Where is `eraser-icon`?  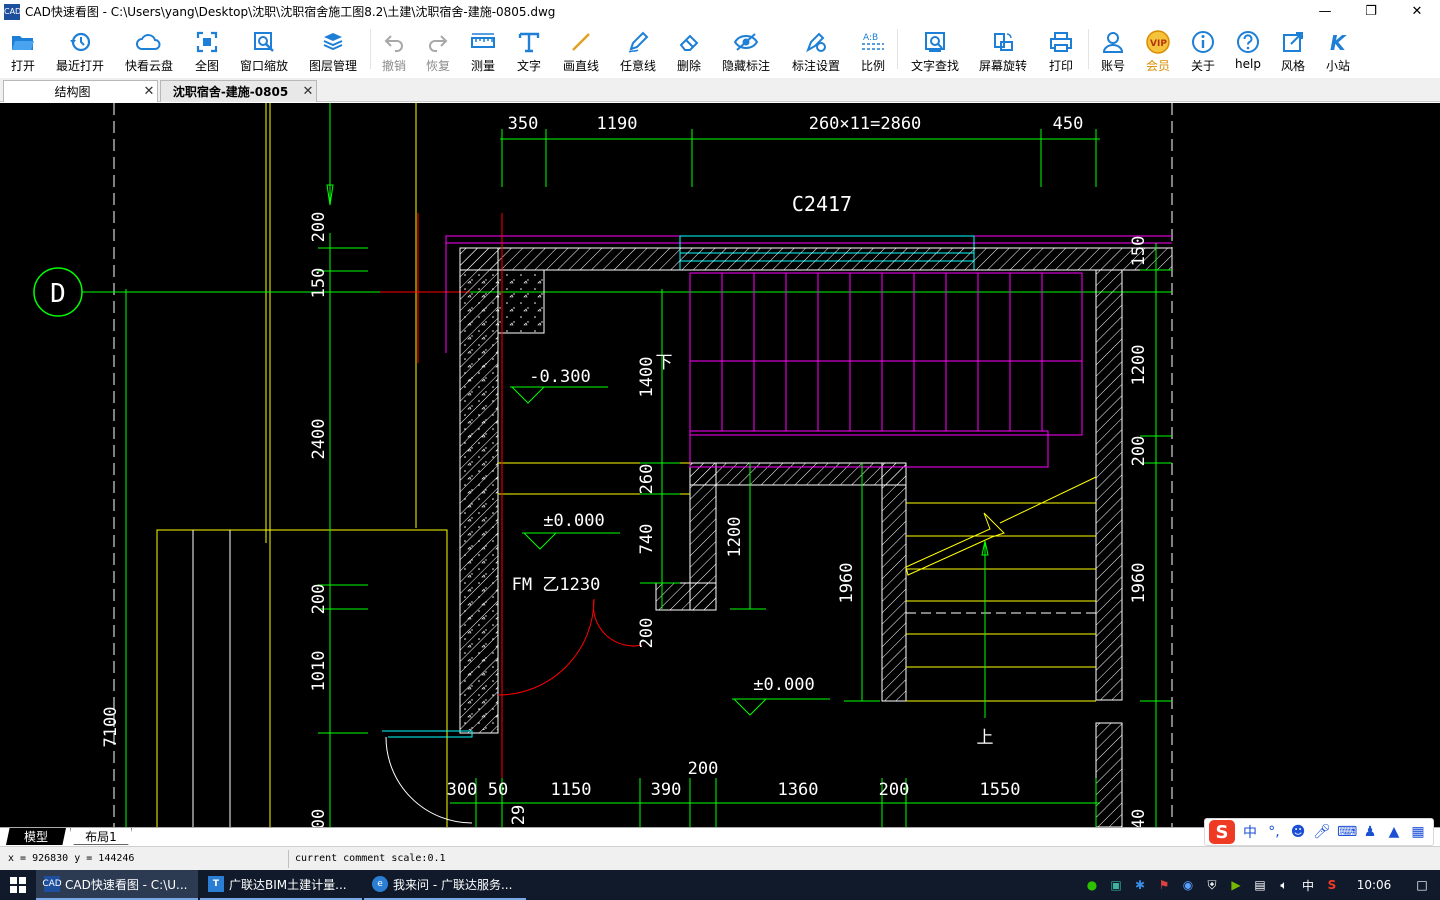
eraser-icon is located at coordinates (689, 42).